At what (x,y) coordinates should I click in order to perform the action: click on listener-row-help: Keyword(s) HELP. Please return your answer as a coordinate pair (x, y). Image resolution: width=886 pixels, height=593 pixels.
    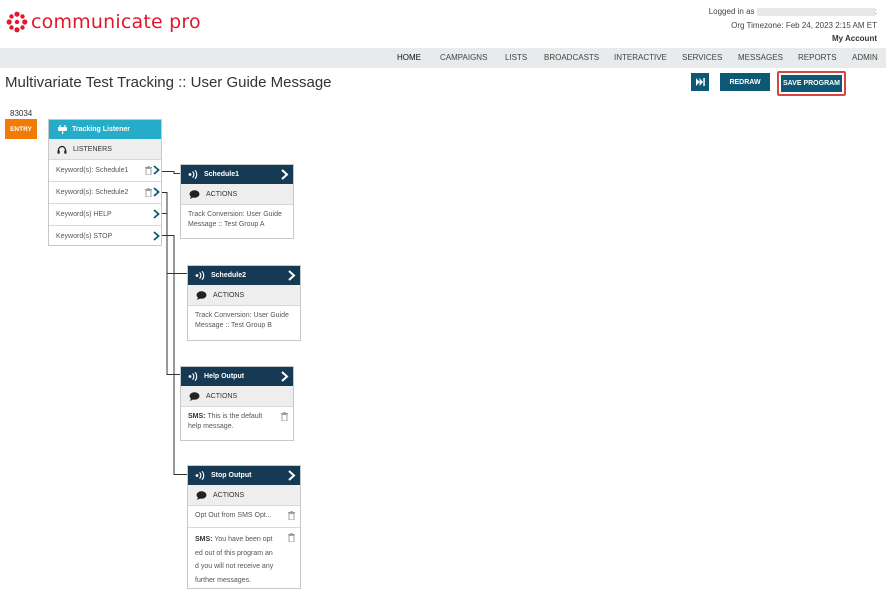
    Looking at the image, I should click on (105, 215).